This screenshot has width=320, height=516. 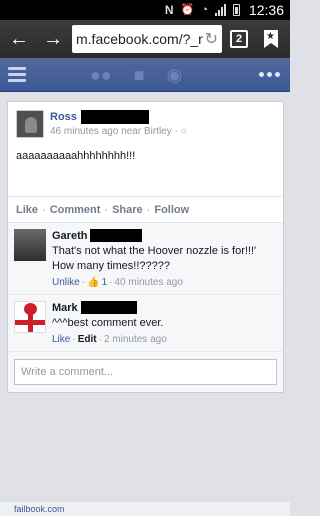 What do you see at coordinates (148, 282) in the screenshot?
I see `comment-time: 40 minutes ago` at bounding box center [148, 282].